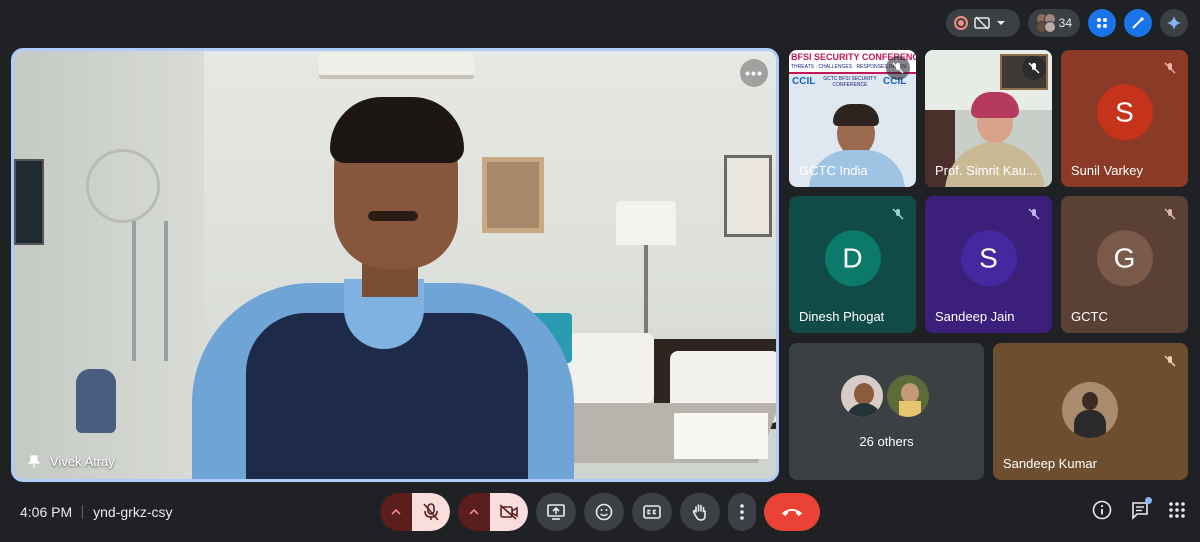  I want to click on floor-lamp, so click(646, 223).